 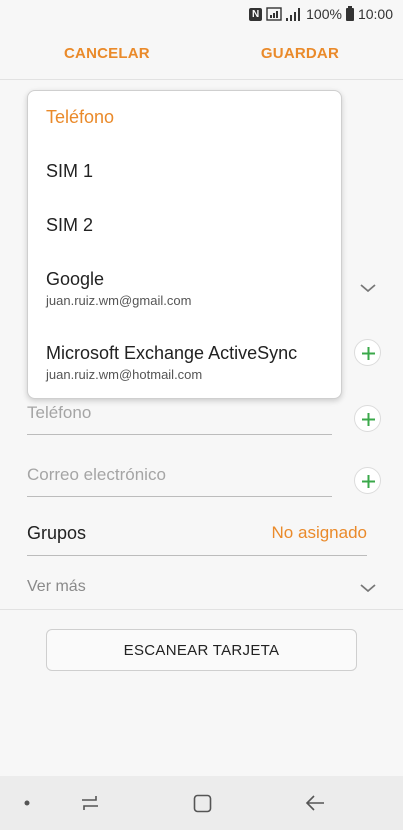 What do you see at coordinates (375, 14) in the screenshot?
I see `clock: 10:00` at bounding box center [375, 14].